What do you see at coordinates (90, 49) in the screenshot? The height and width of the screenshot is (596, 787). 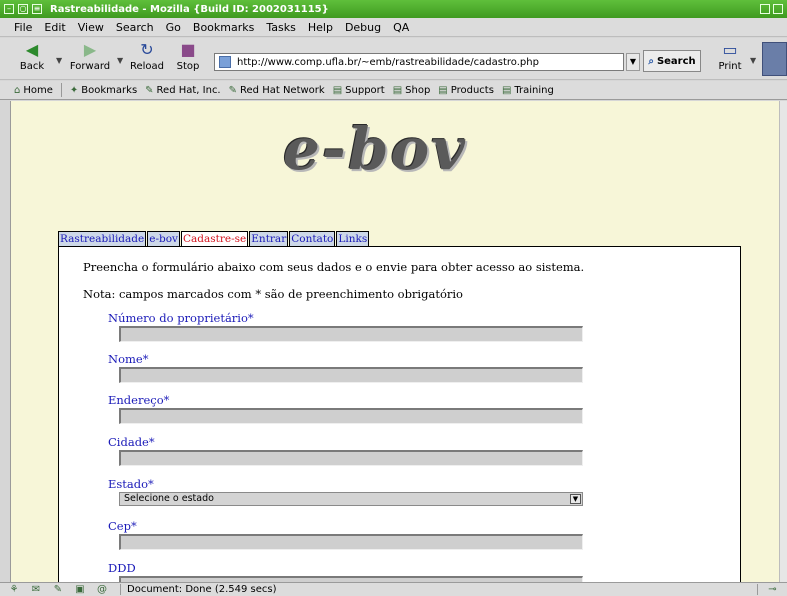 I see `forward-arrow-icon: ▶` at bounding box center [90, 49].